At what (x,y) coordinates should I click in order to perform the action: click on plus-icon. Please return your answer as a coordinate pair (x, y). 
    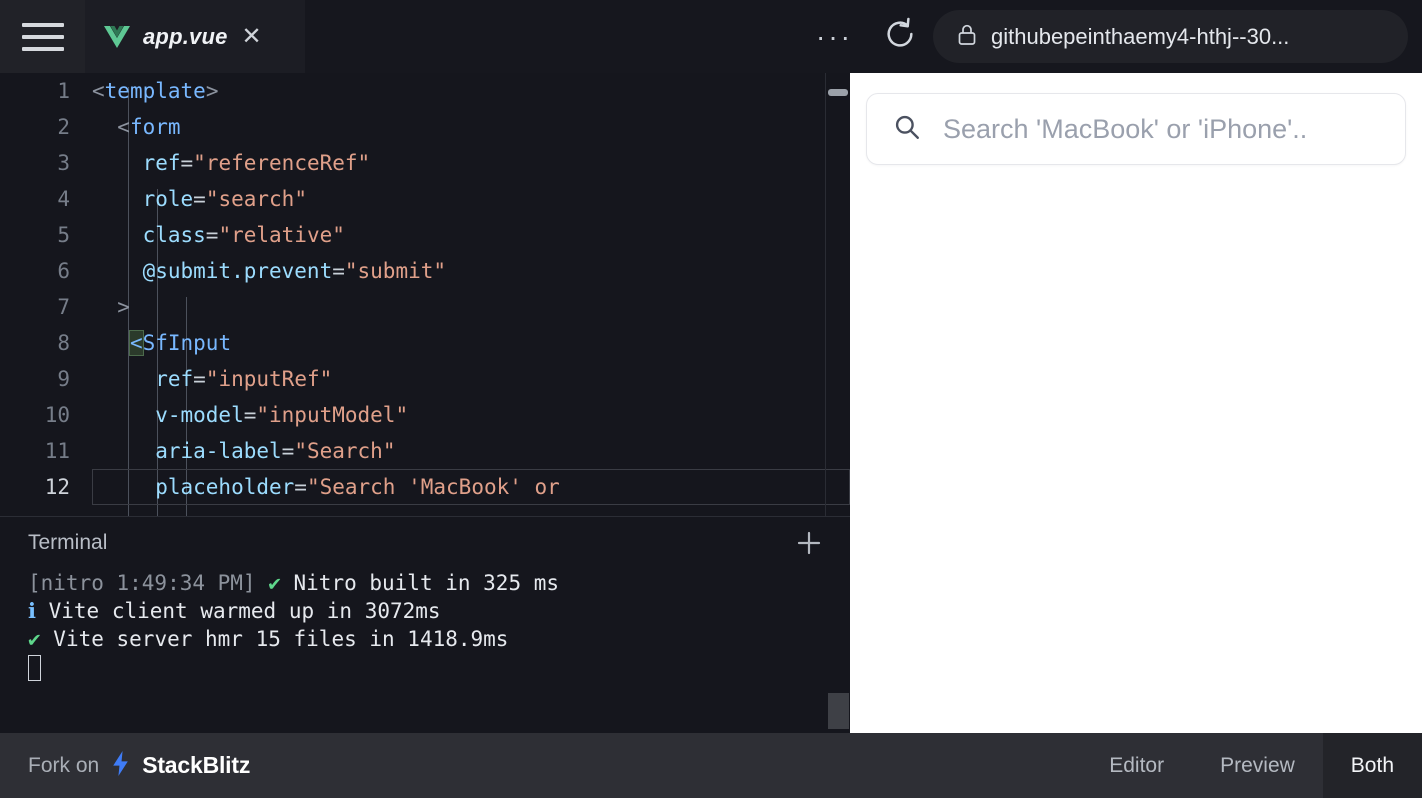
    Looking at the image, I should click on (809, 543).